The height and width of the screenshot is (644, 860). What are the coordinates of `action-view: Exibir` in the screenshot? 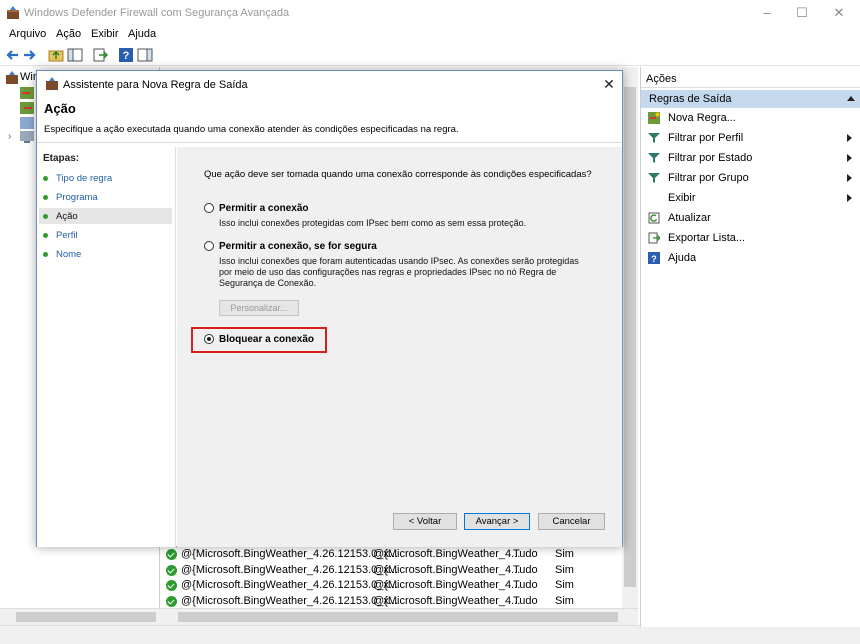 It's located at (750, 198).